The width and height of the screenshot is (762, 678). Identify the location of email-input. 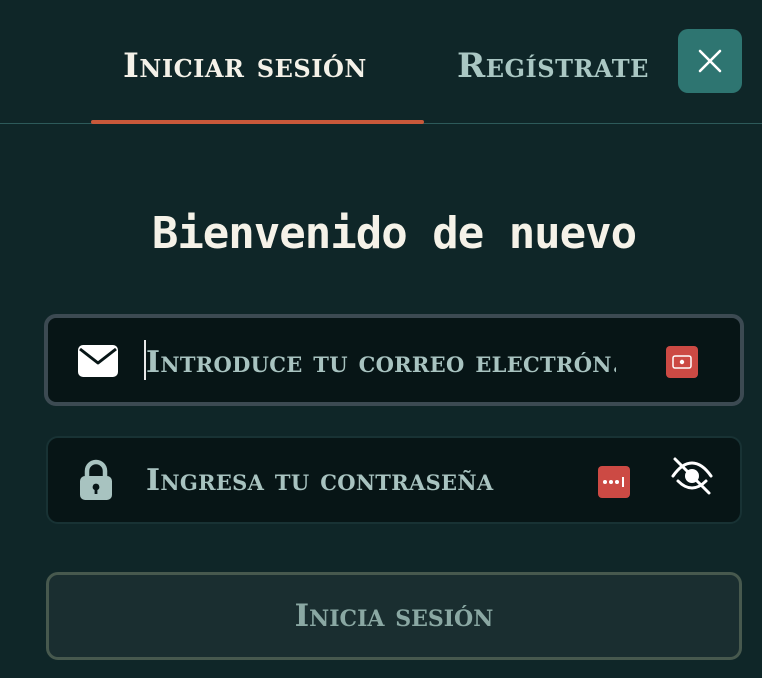
(381, 362).